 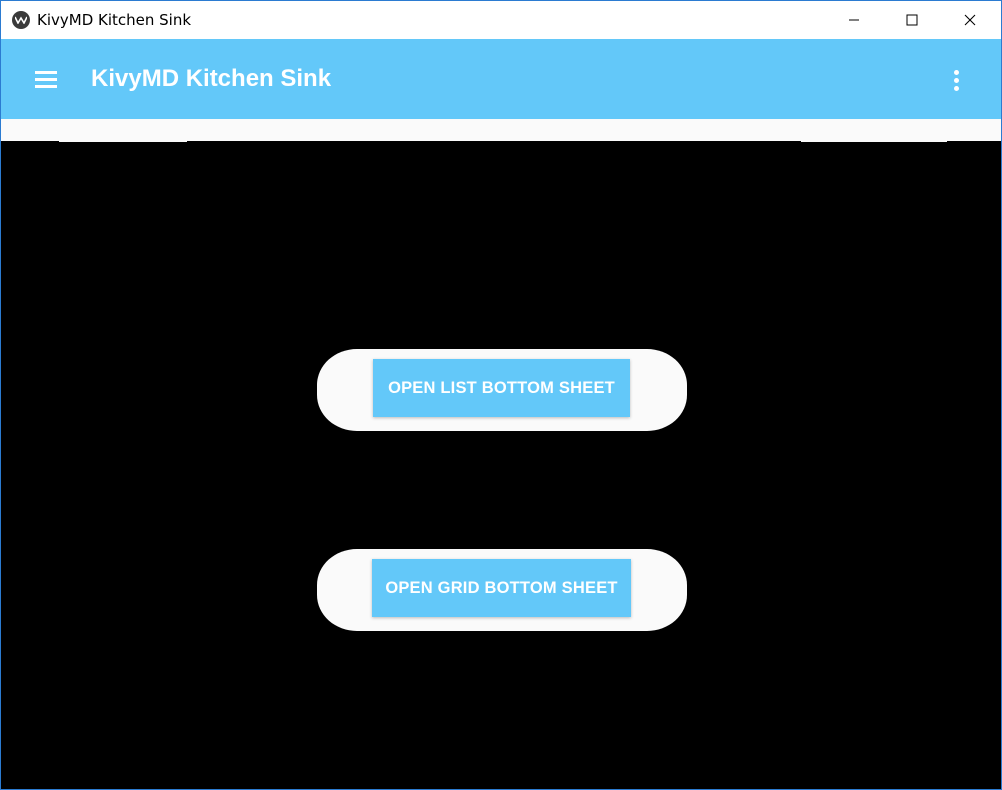 I want to click on menu-icon, so click(x=46, y=80).